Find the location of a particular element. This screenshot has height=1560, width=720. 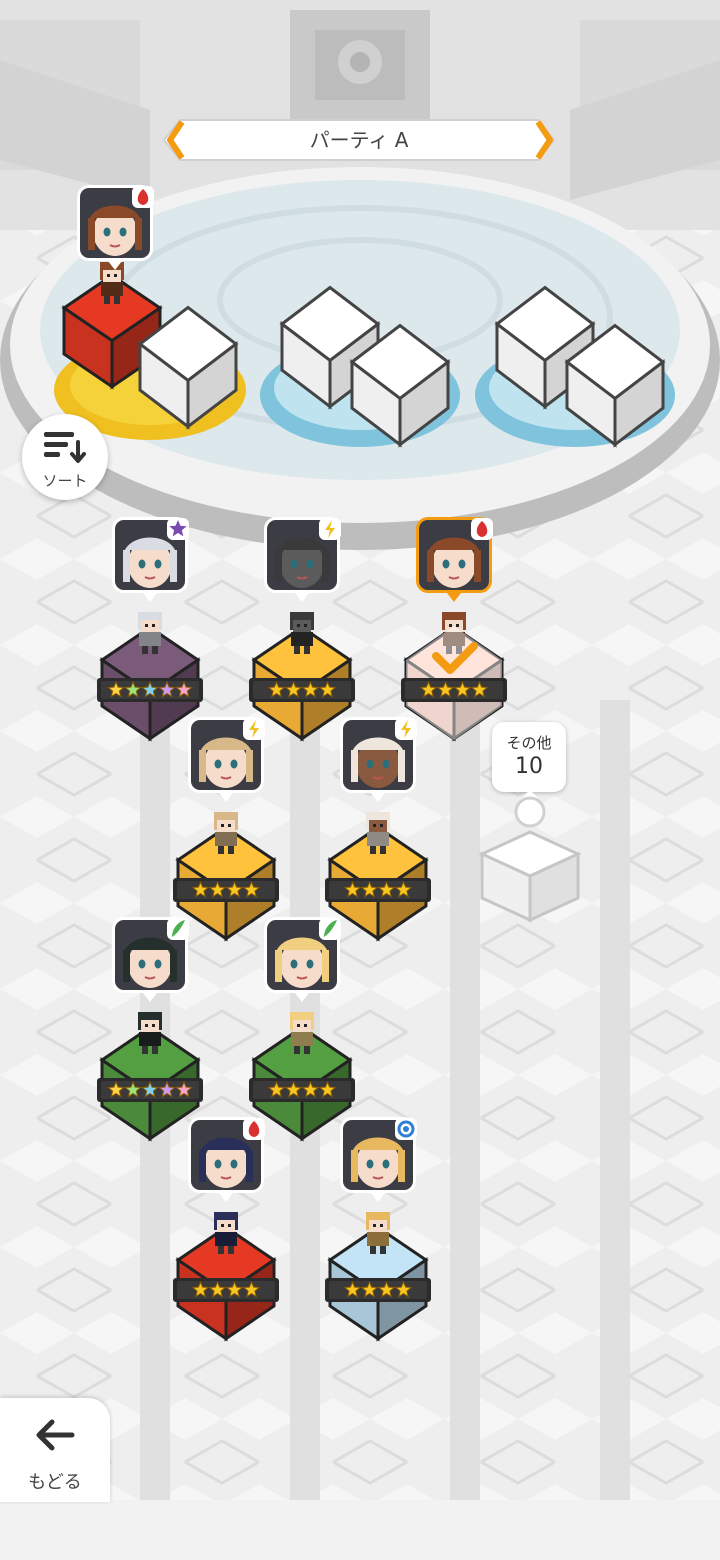

water-element-icon is located at coordinates (406, 1129).